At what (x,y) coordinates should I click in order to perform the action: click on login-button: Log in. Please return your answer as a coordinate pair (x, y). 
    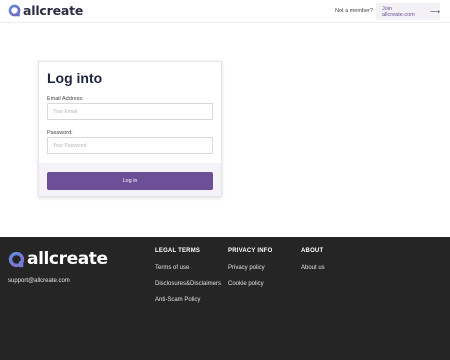
    Looking at the image, I should click on (130, 181).